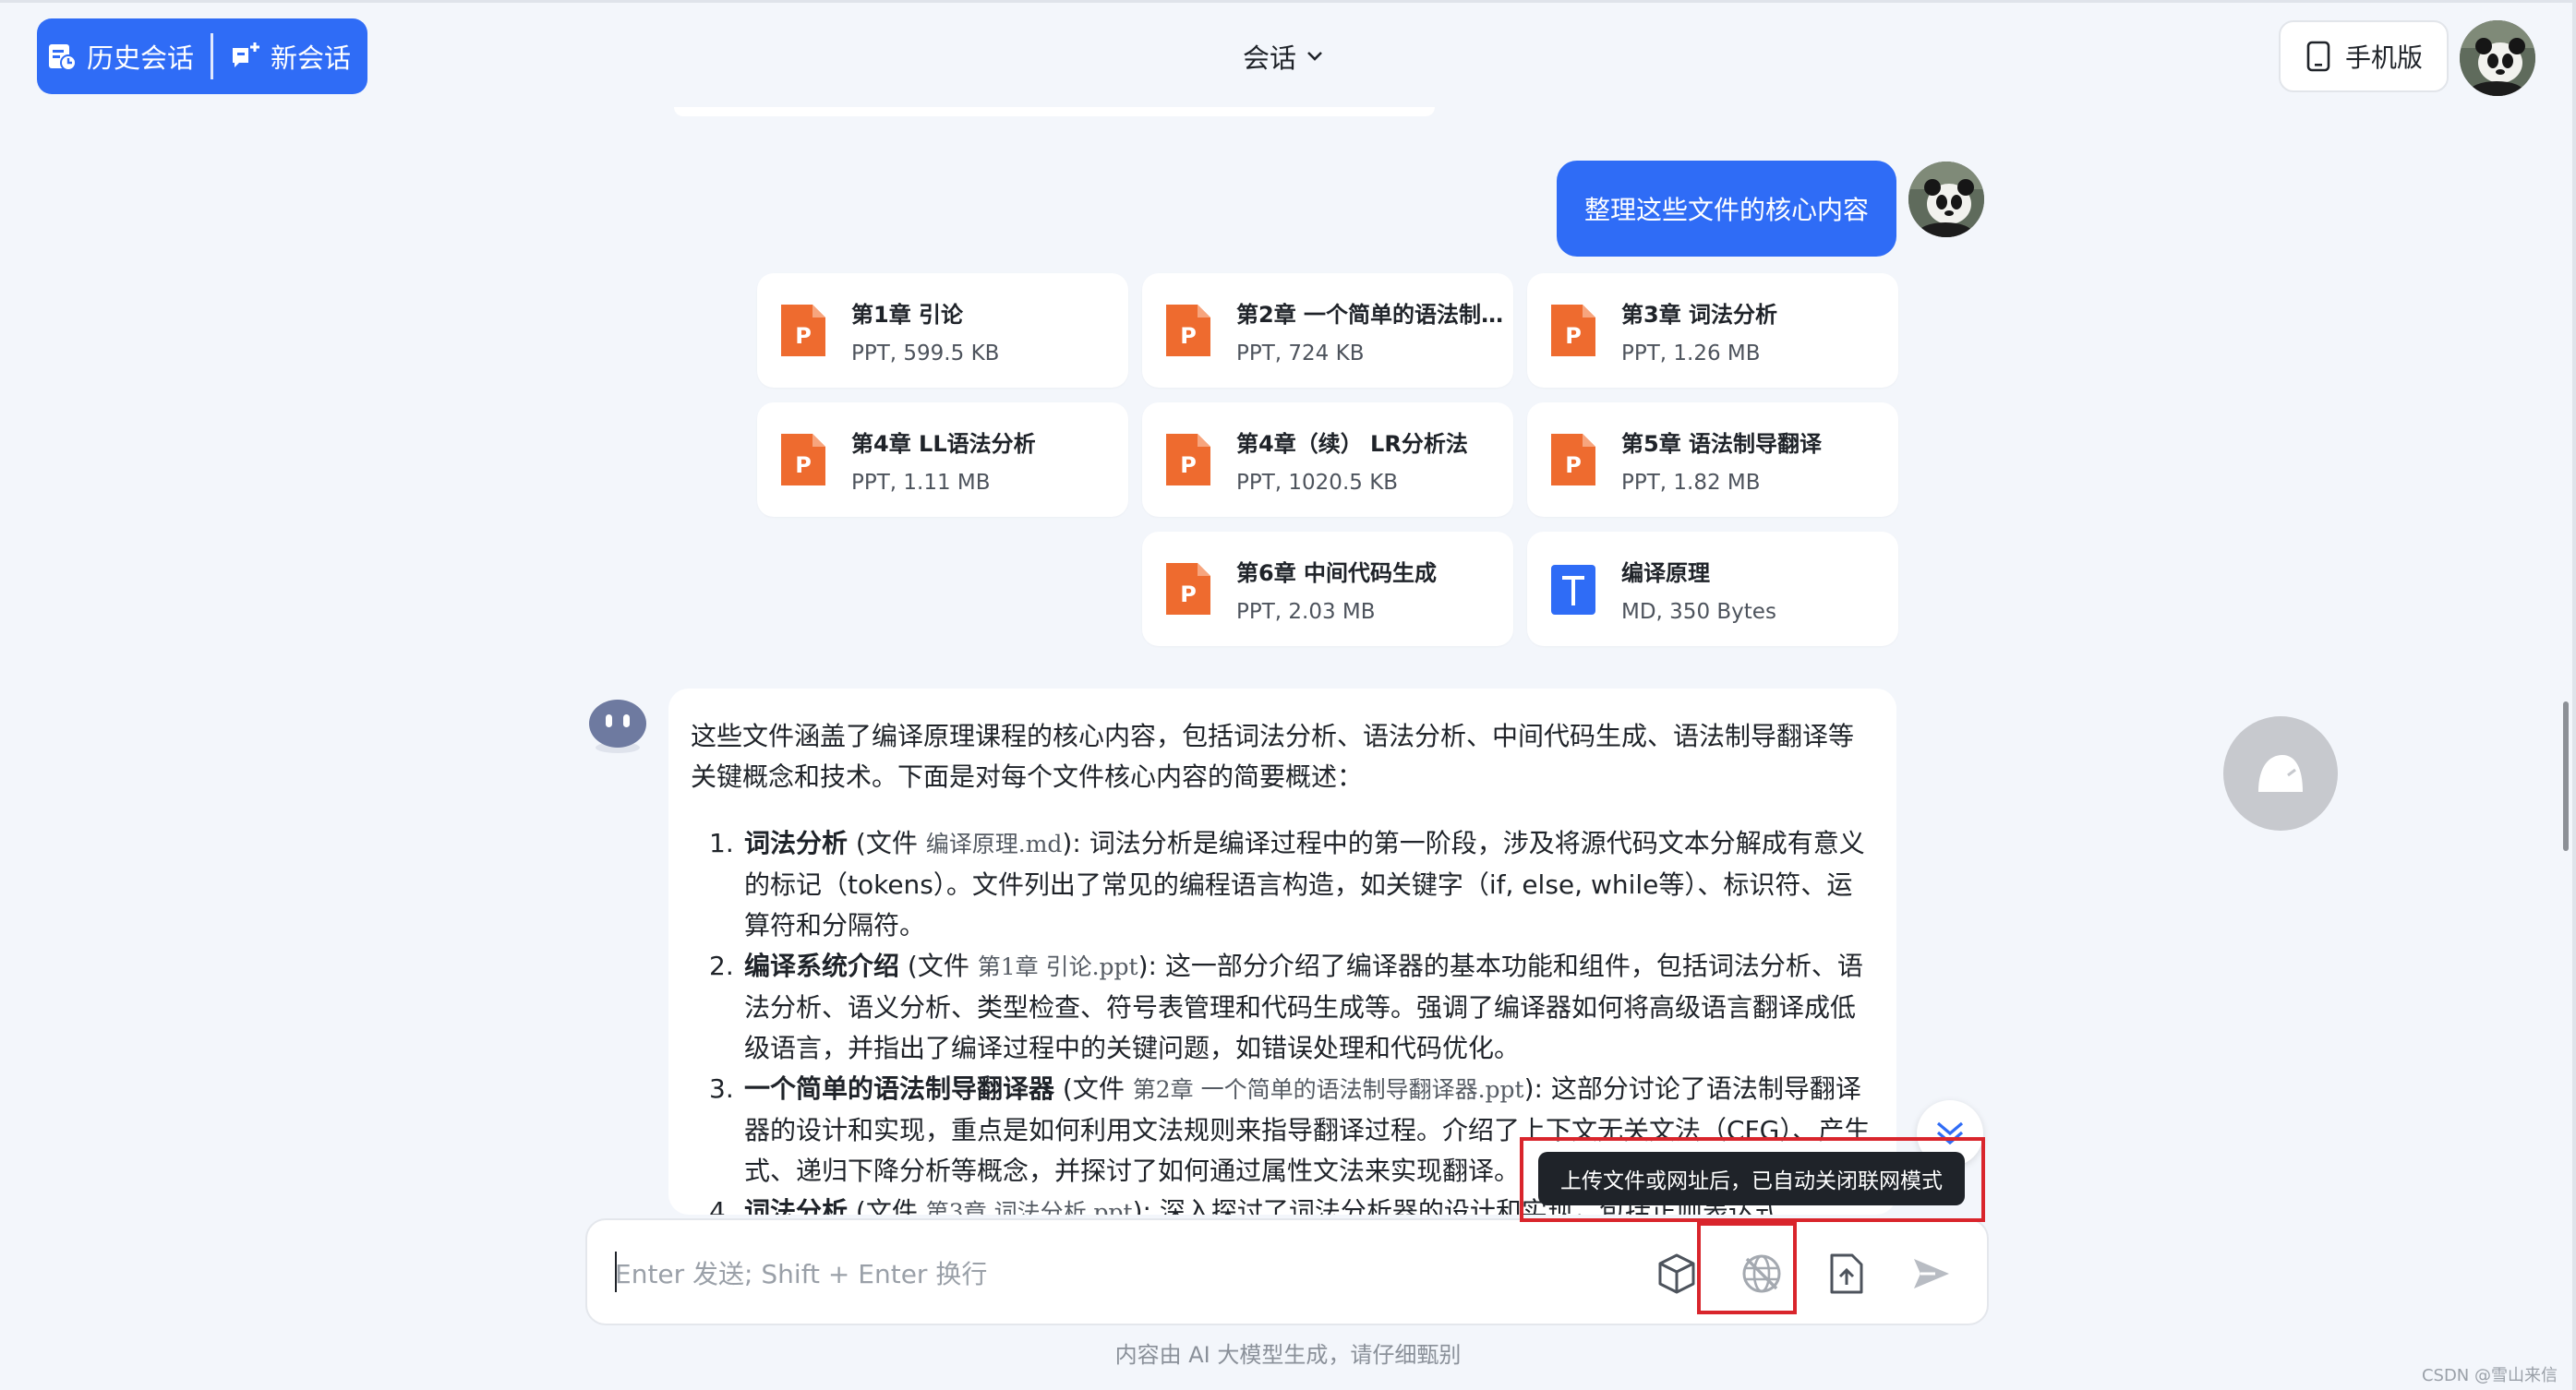 The height and width of the screenshot is (1390, 2576). I want to click on send-button, so click(1931, 1274).